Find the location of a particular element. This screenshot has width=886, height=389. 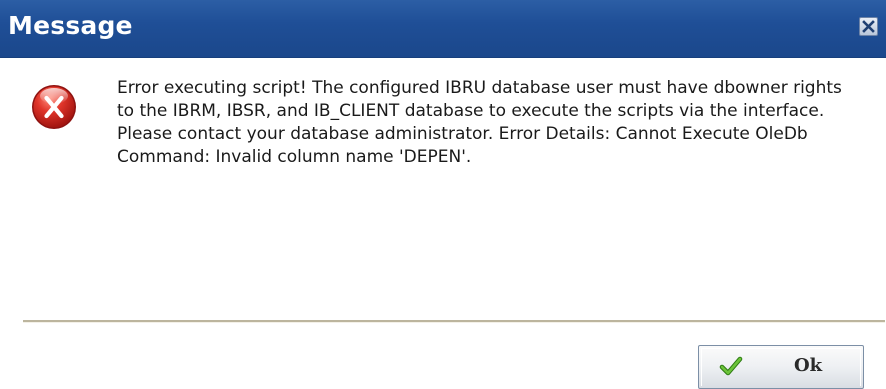

dialog-titlebar: Message is located at coordinates (443, 29).